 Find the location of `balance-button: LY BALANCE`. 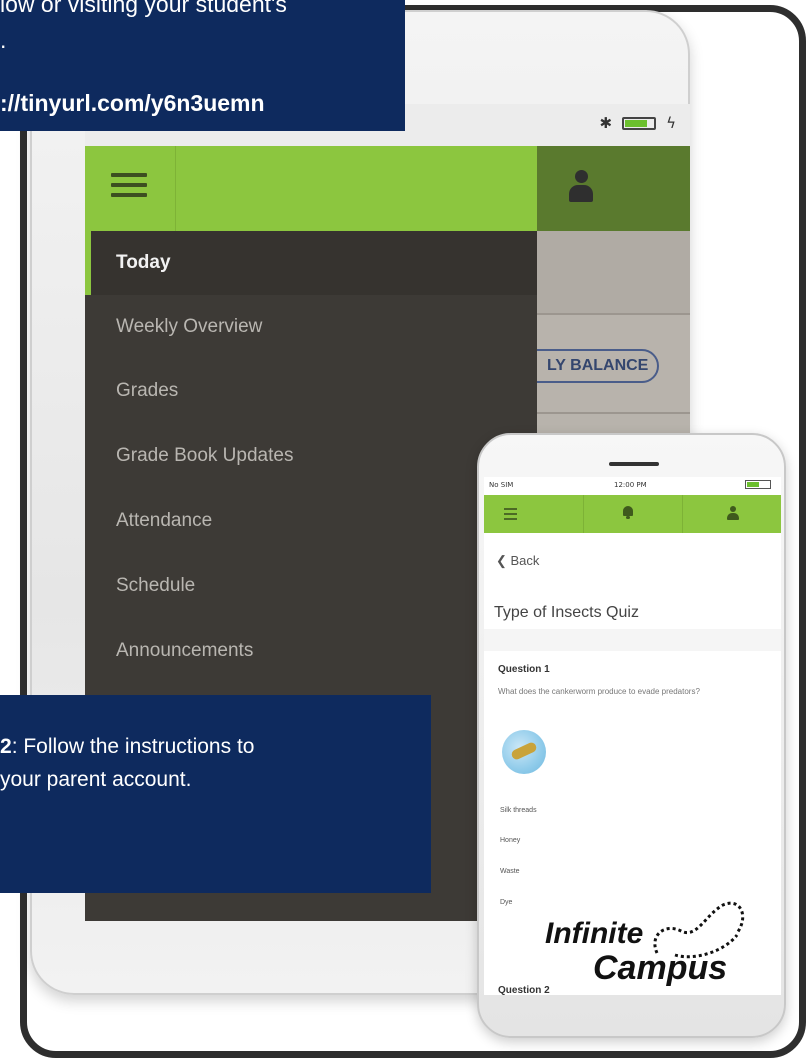

balance-button: LY BALANCE is located at coordinates (588, 366).